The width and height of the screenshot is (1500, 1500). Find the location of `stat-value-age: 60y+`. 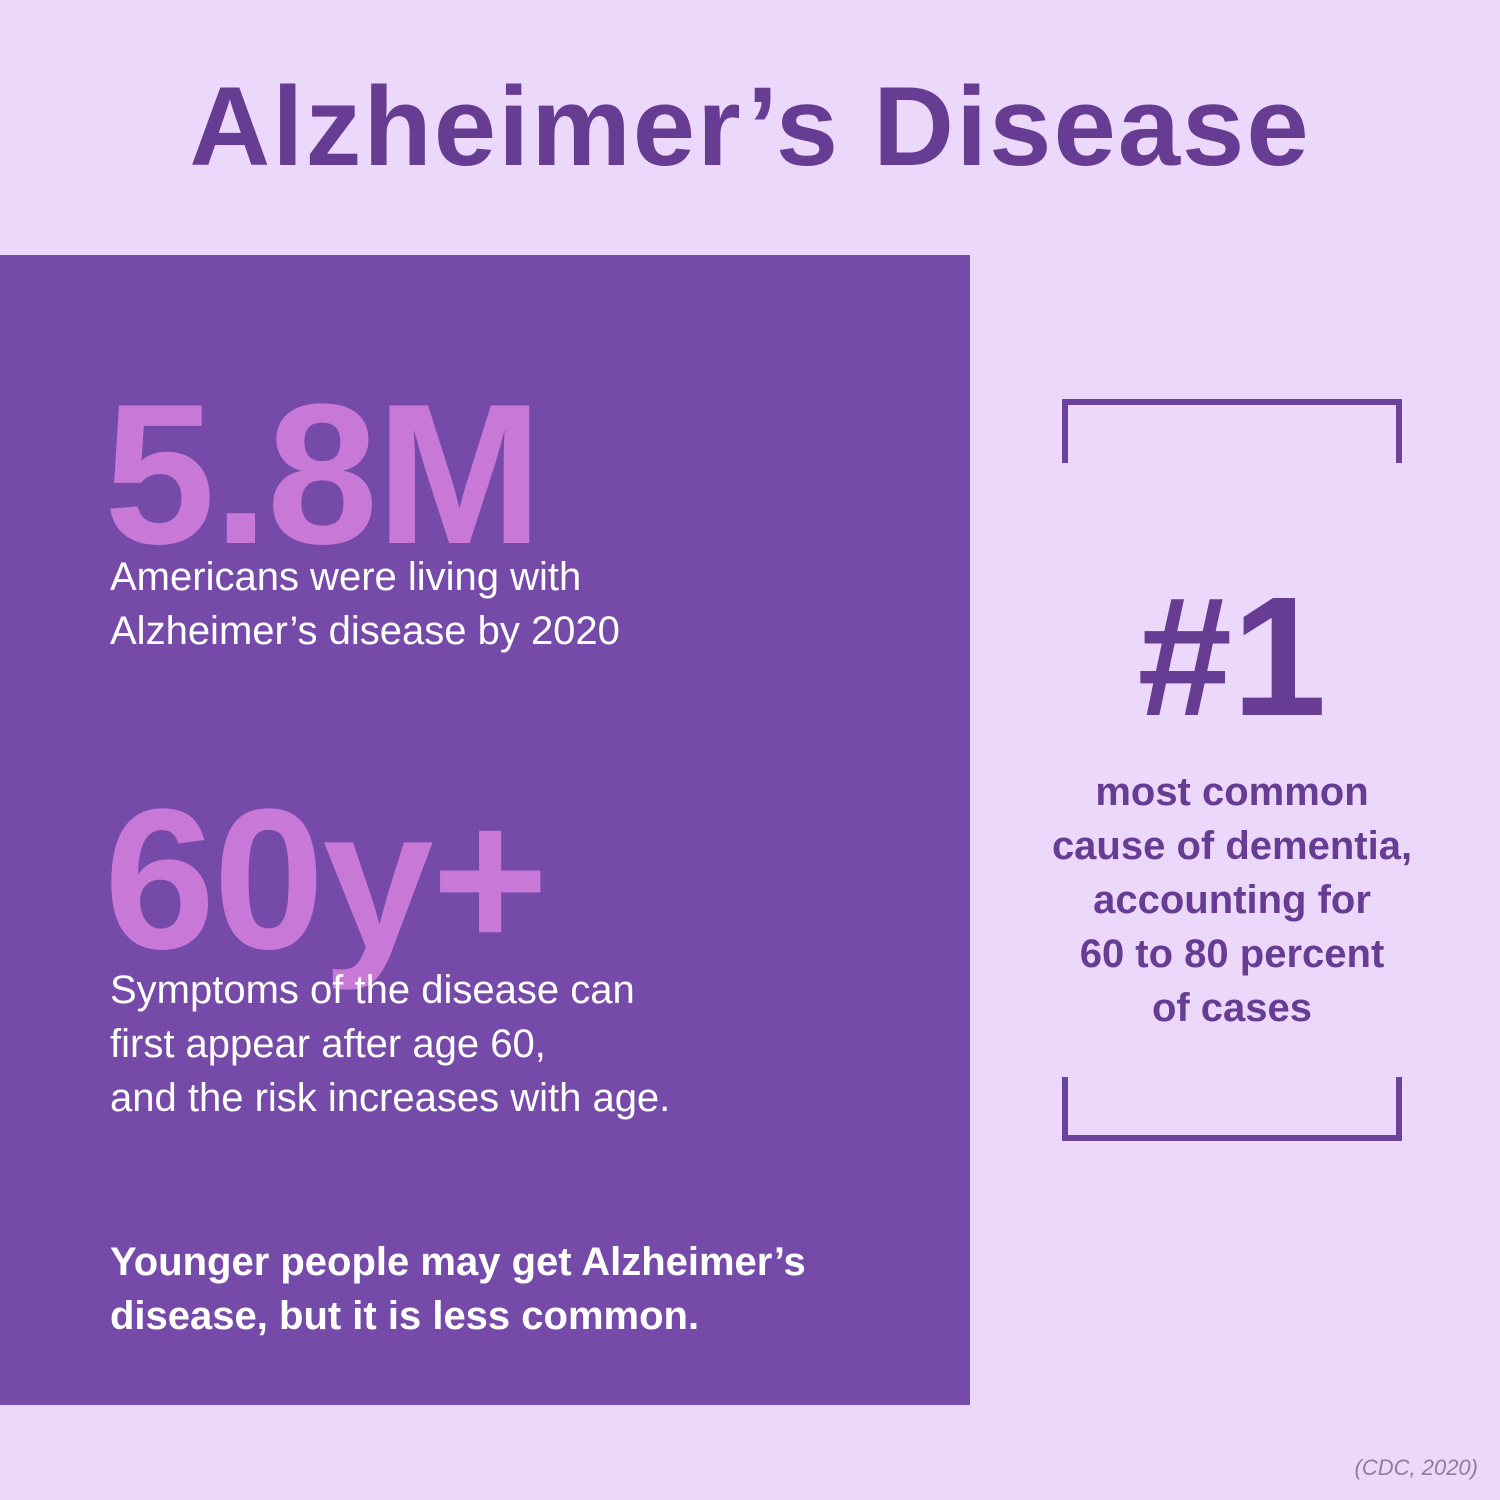

stat-value-age: 60y+ is located at coordinates (326, 879).